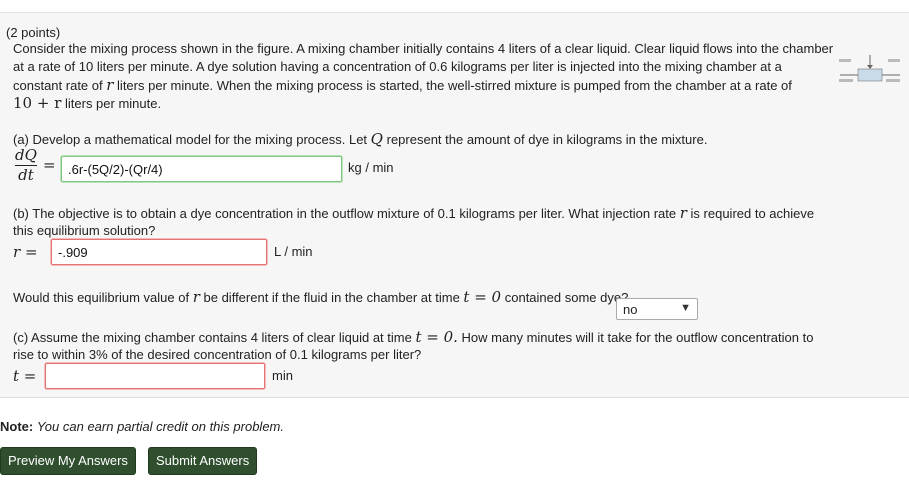  I want to click on part-b-line-2: this equilibrium solution?, so click(84, 230).